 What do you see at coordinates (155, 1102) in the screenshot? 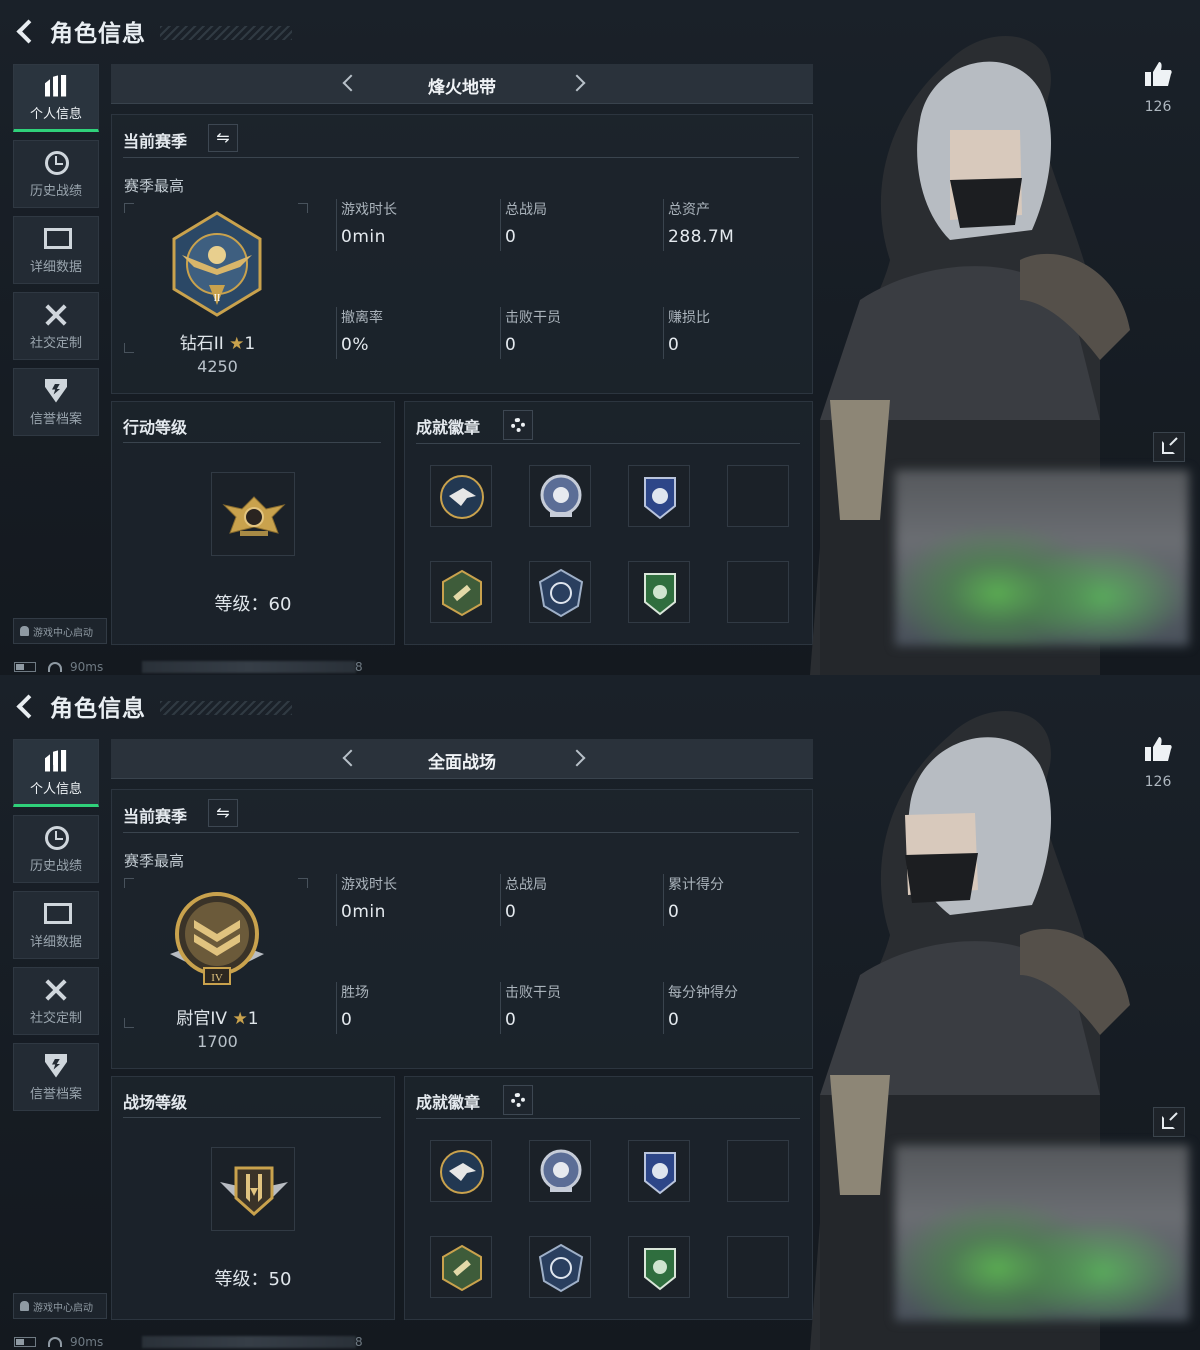
I see `level-title: 战场等级` at bounding box center [155, 1102].